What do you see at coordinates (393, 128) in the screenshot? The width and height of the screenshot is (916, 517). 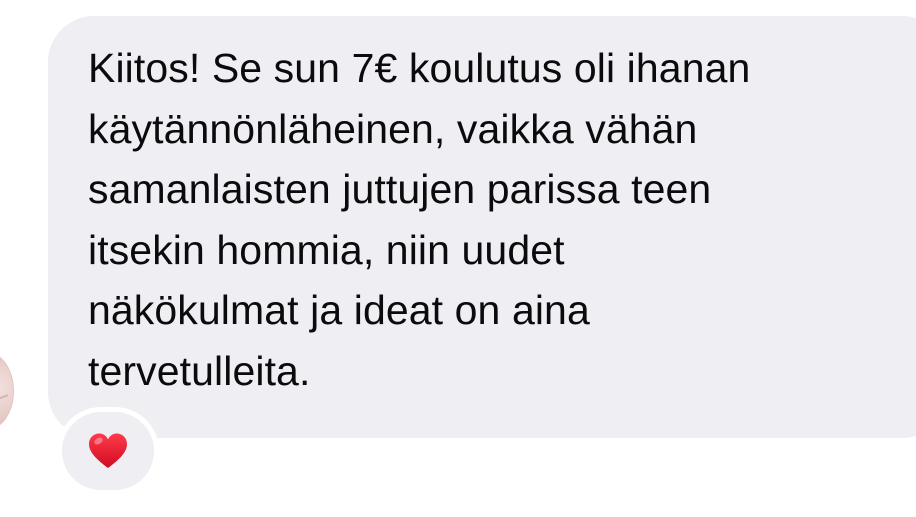 I see `message-line: käytännönläheinen, vaikka vähän` at bounding box center [393, 128].